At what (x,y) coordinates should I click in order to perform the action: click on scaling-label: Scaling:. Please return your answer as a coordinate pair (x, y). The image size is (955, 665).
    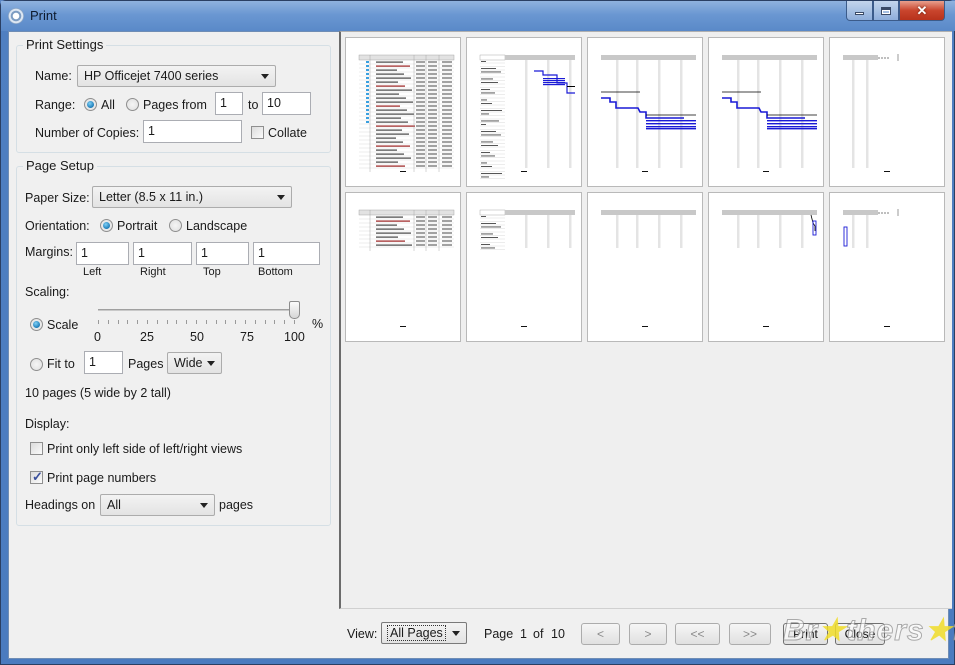
    Looking at the image, I should click on (47, 292).